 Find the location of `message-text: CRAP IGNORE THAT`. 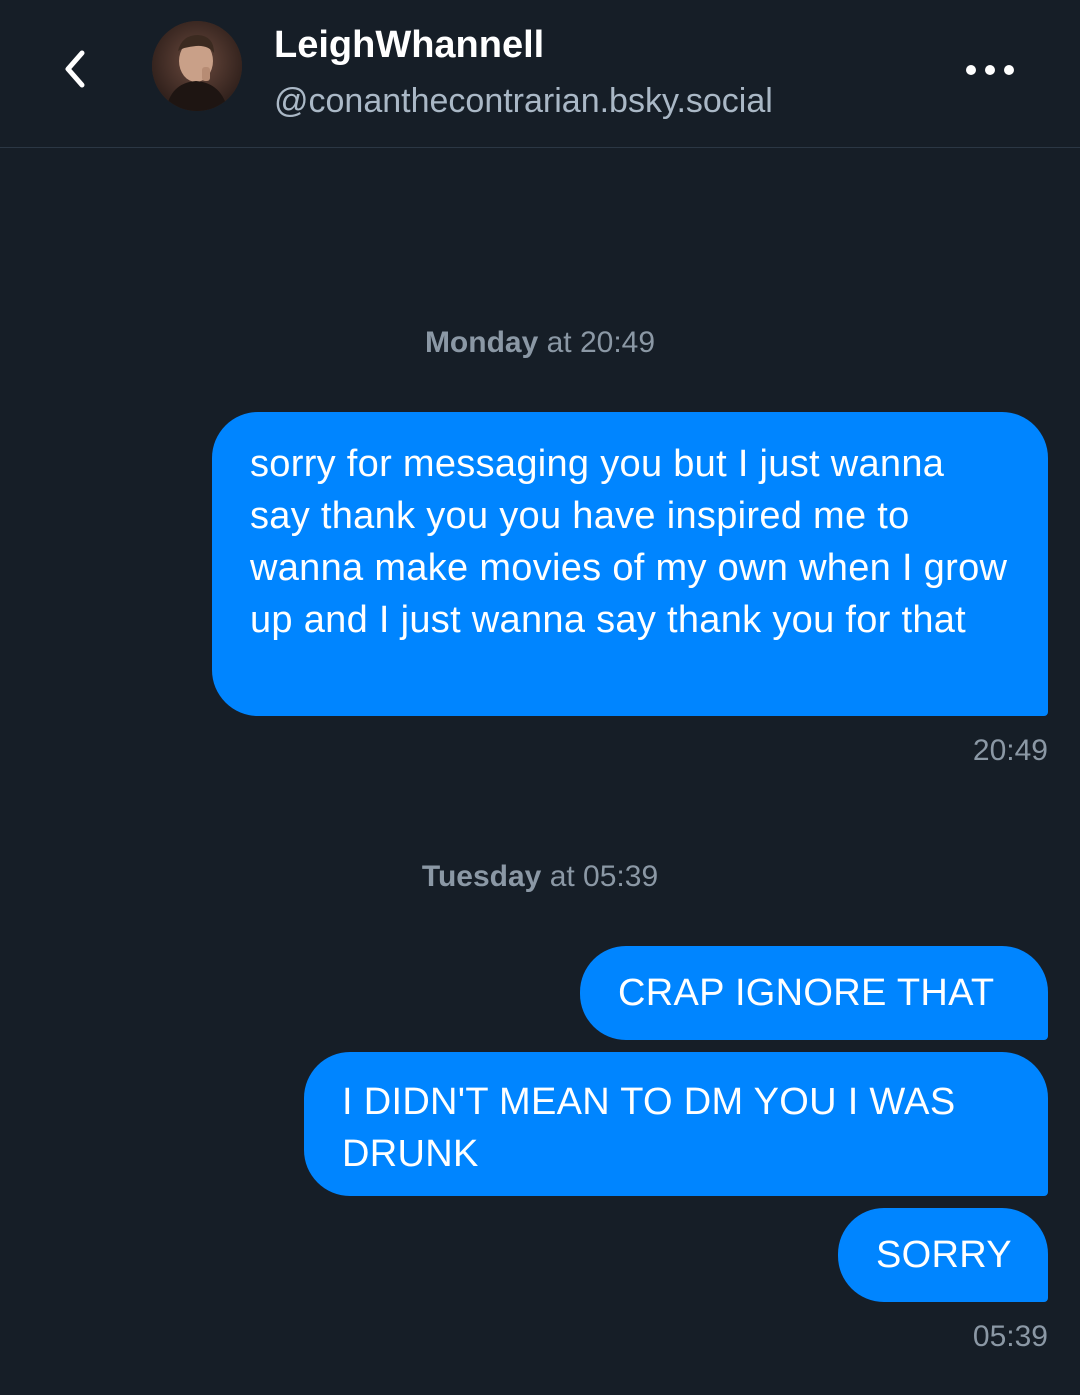

message-text: CRAP IGNORE THAT is located at coordinates (806, 993).